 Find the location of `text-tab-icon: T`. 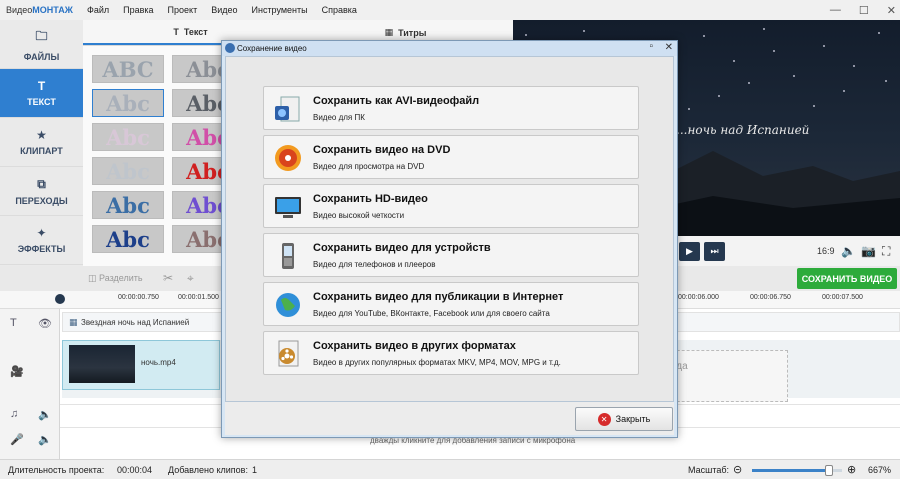

text-tab-icon: T is located at coordinates (176, 31).